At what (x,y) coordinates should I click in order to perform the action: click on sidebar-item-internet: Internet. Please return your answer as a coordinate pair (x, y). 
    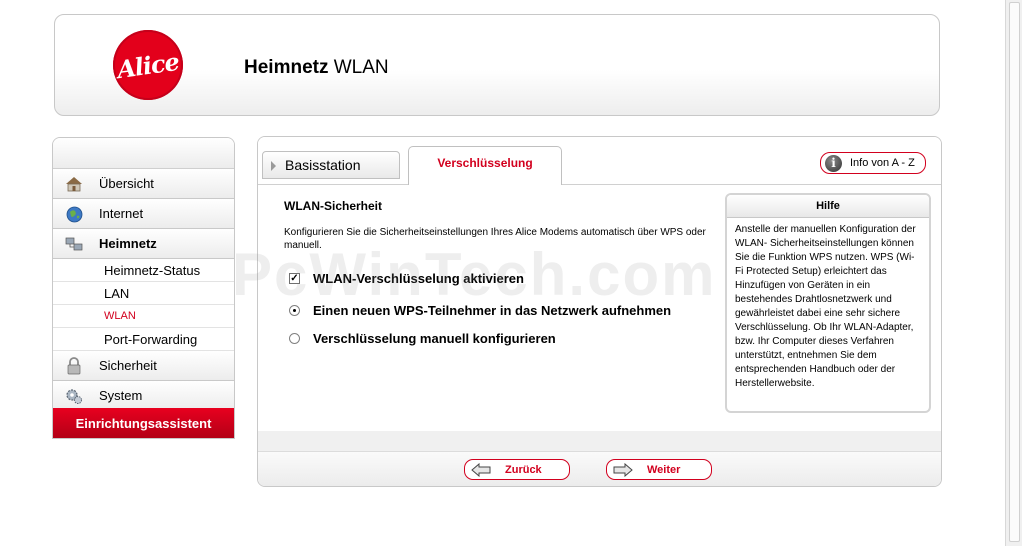
    Looking at the image, I should click on (143, 214).